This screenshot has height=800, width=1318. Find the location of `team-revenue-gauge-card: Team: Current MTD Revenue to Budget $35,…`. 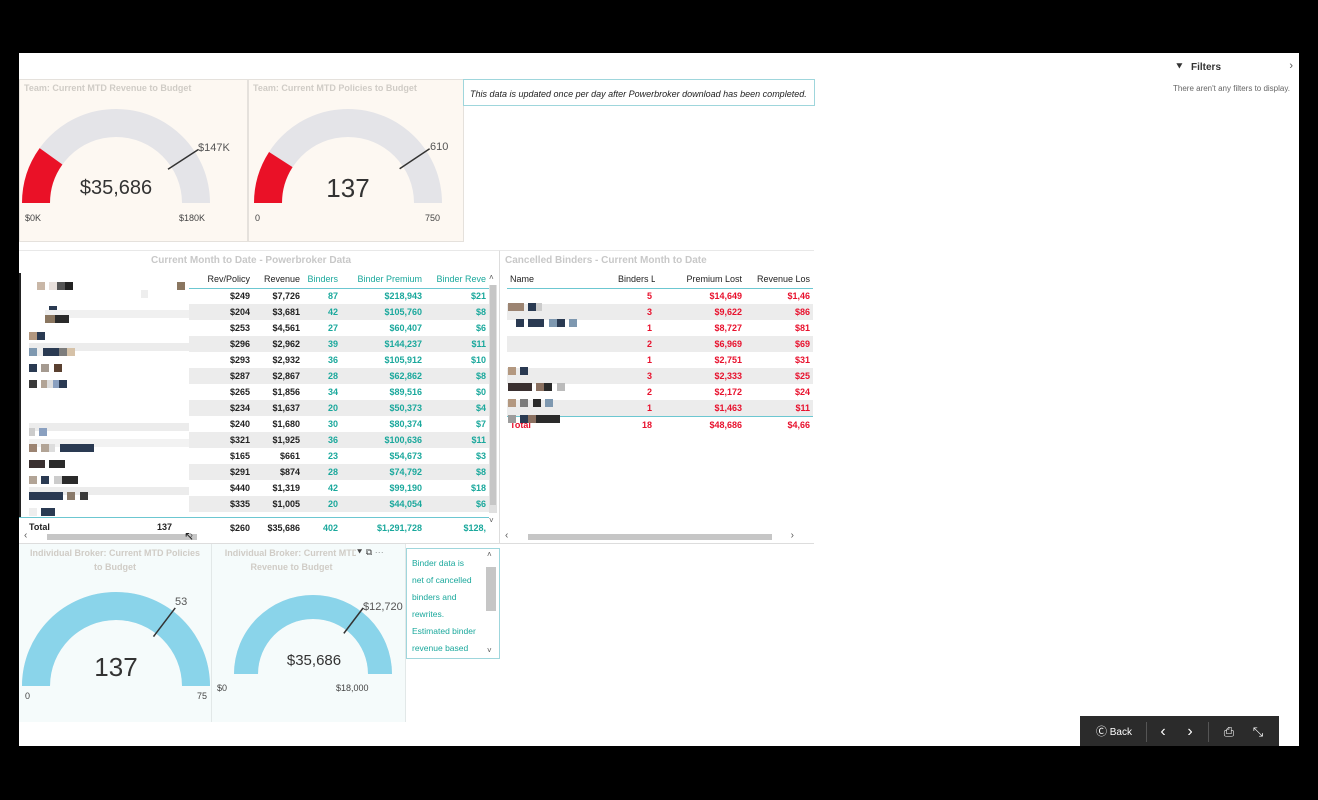

team-revenue-gauge-card: Team: Current MTD Revenue to Budget $35,… is located at coordinates (133, 160).